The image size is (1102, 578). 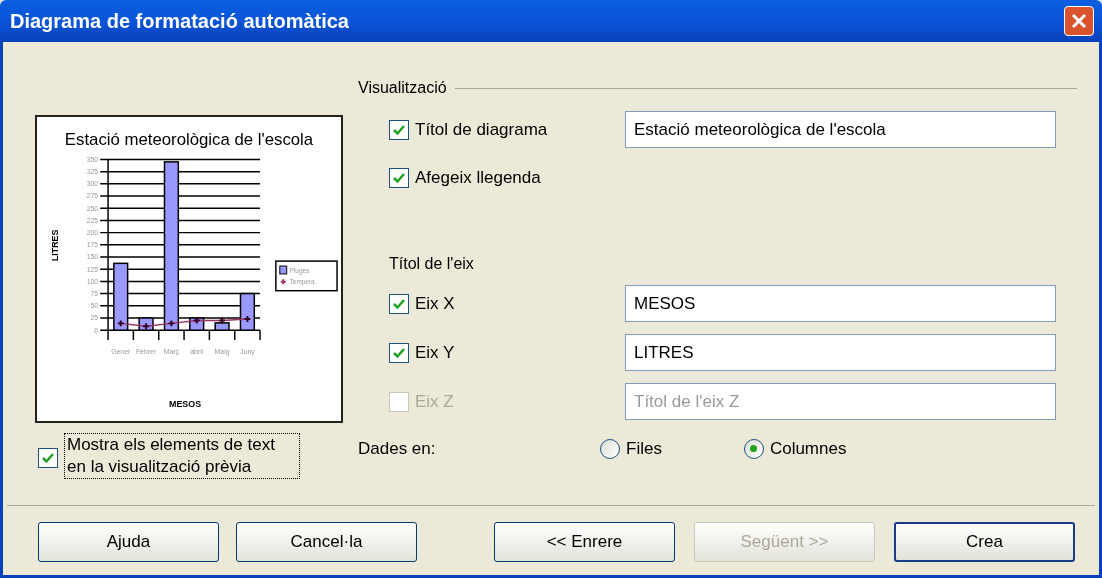 What do you see at coordinates (182, 456) in the screenshot?
I see `checkbox-label: Mostra els elements de text en la visualització prèvia` at bounding box center [182, 456].